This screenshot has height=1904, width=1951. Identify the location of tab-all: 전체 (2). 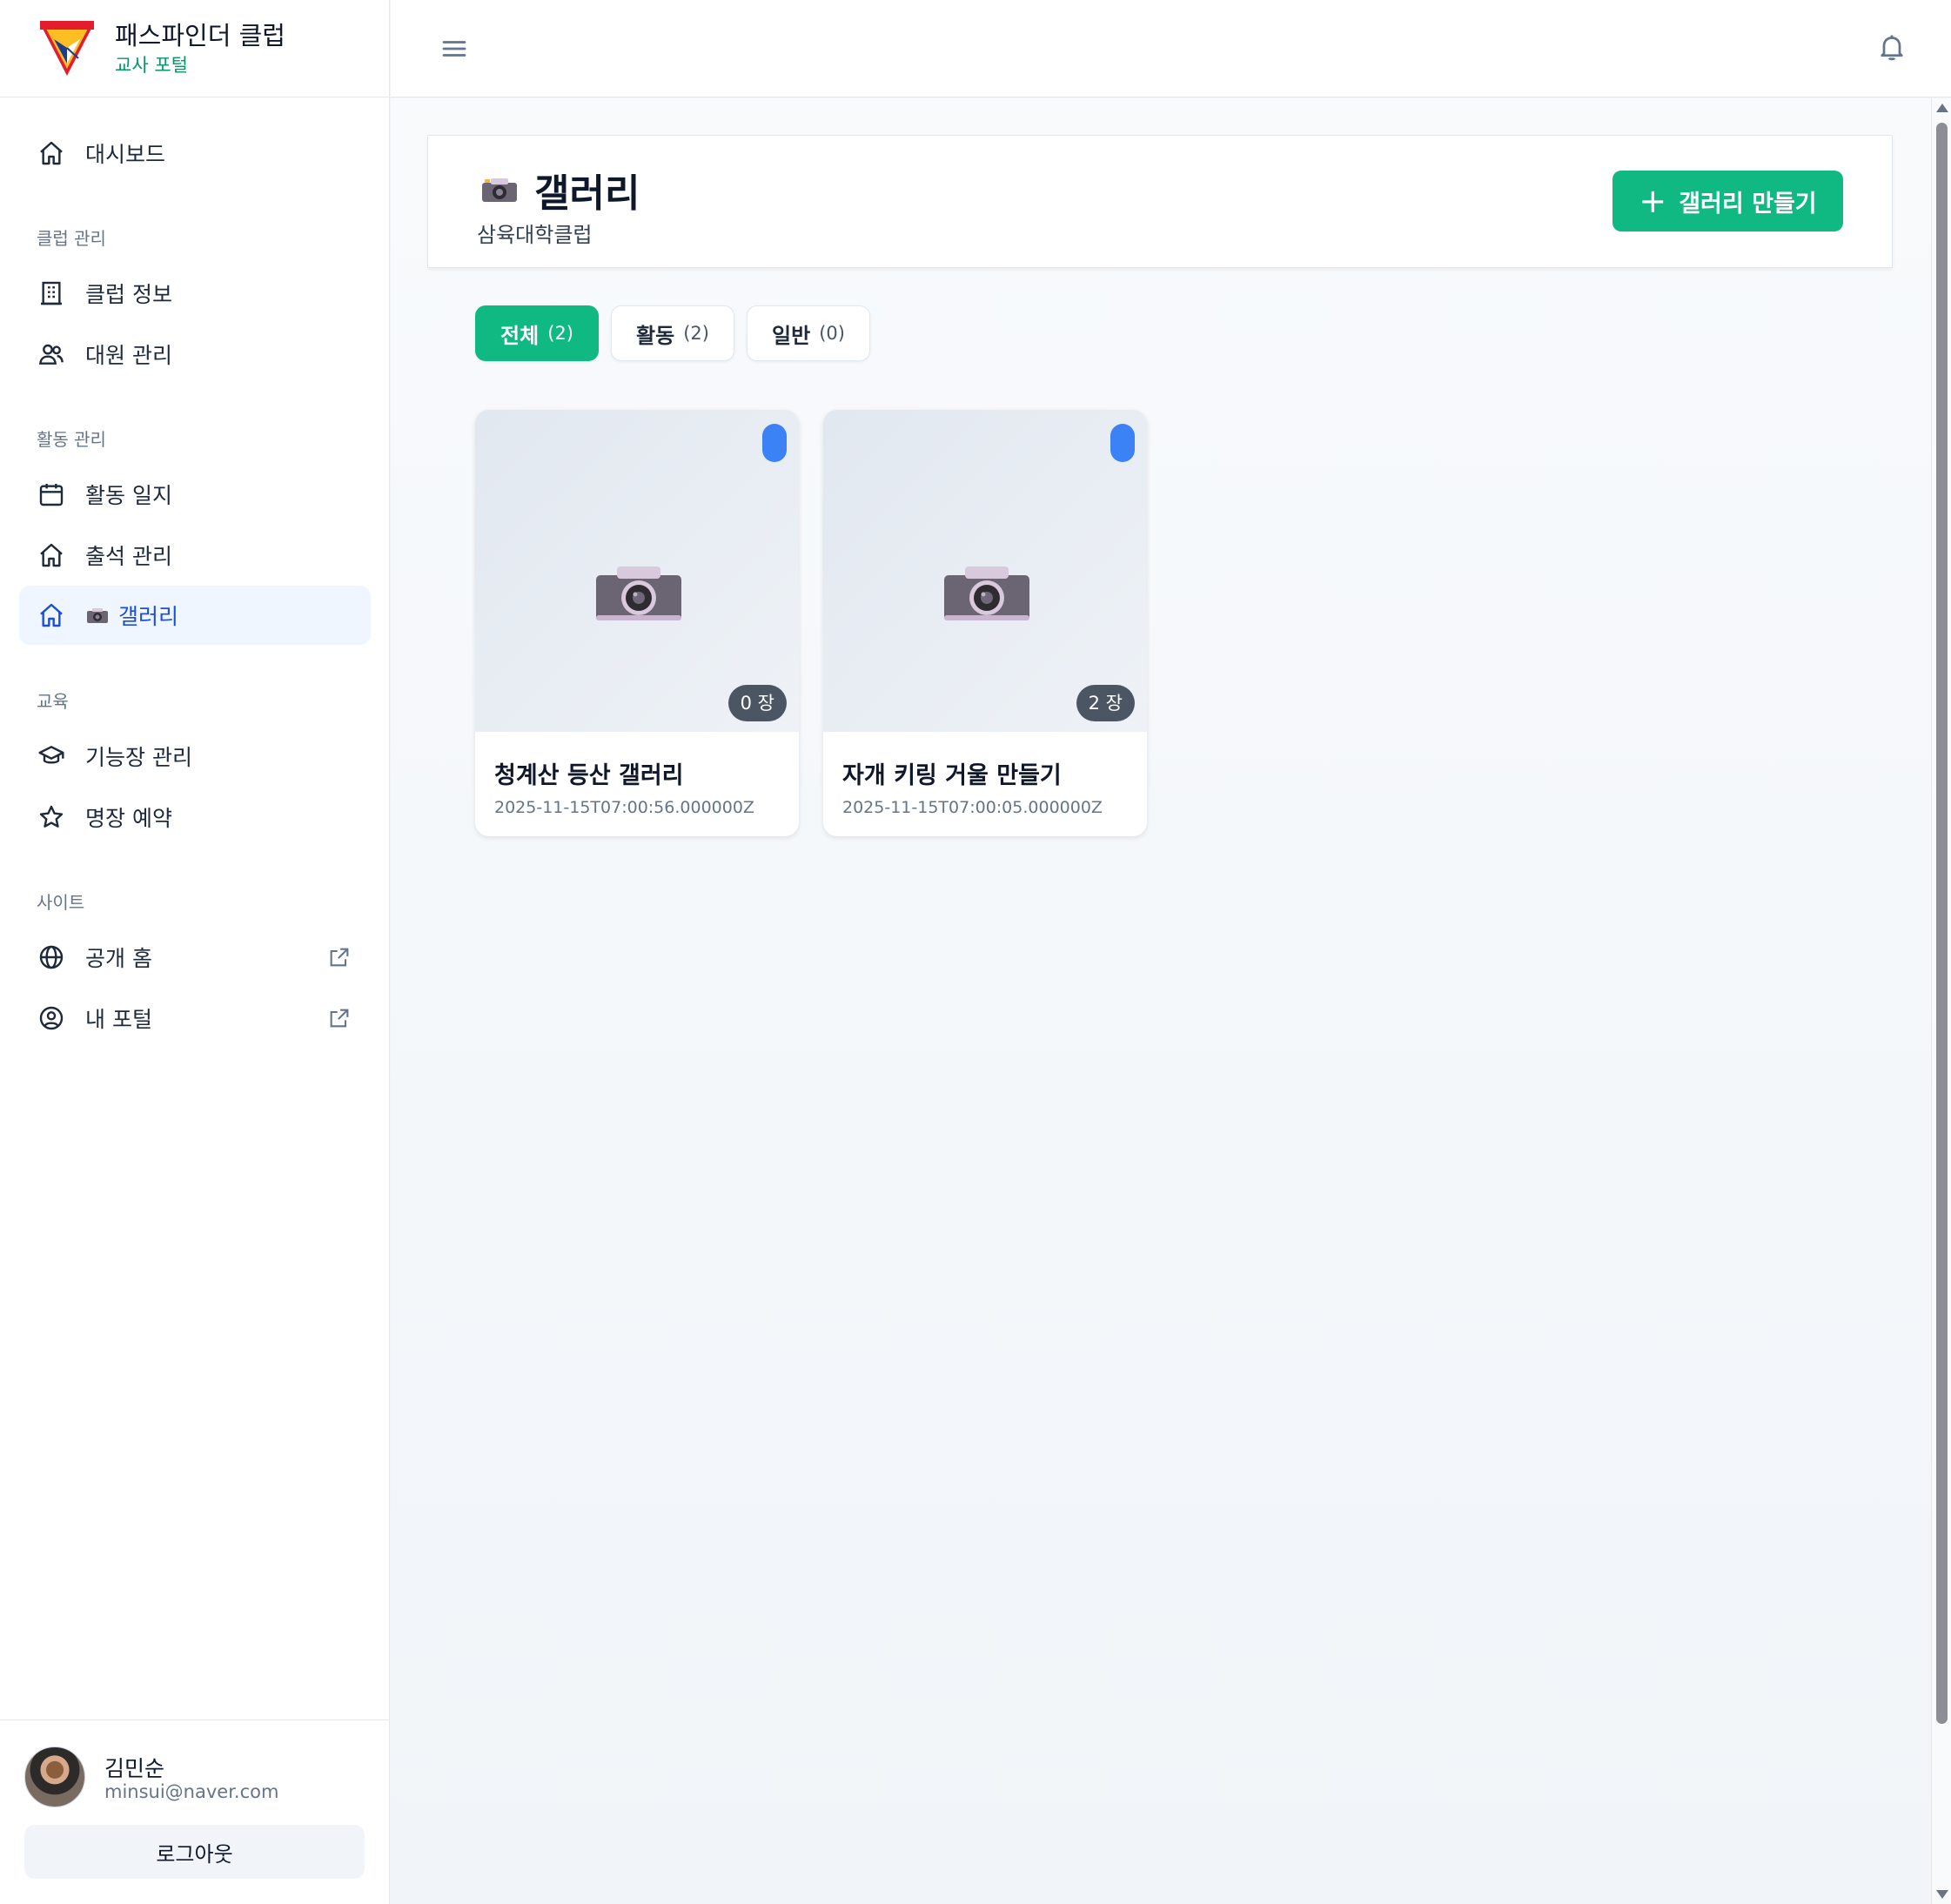
(537, 333).